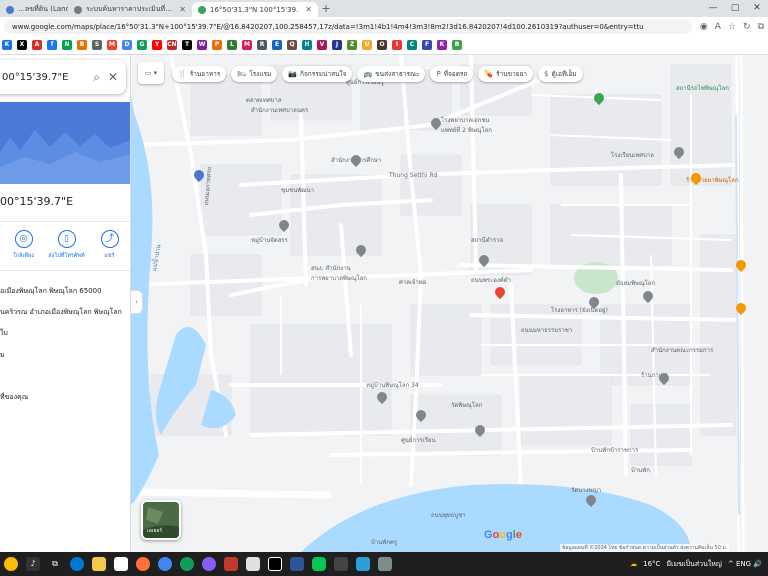 This screenshot has height=576, width=768. Describe the element at coordinates (466, 130) in the screenshot. I see `map-label: แพทย์ที่ 2 พิษณุโลก` at that location.